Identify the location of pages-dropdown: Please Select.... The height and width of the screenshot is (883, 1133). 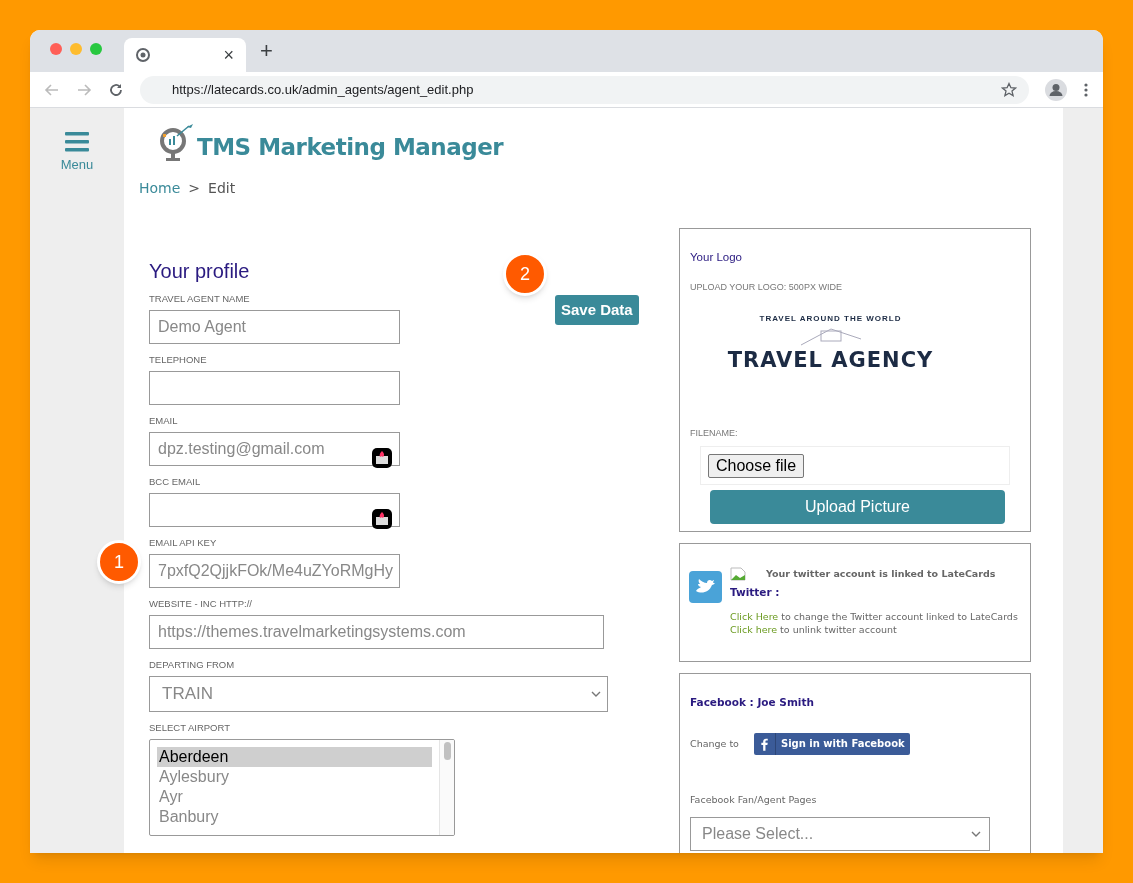
(840, 834).